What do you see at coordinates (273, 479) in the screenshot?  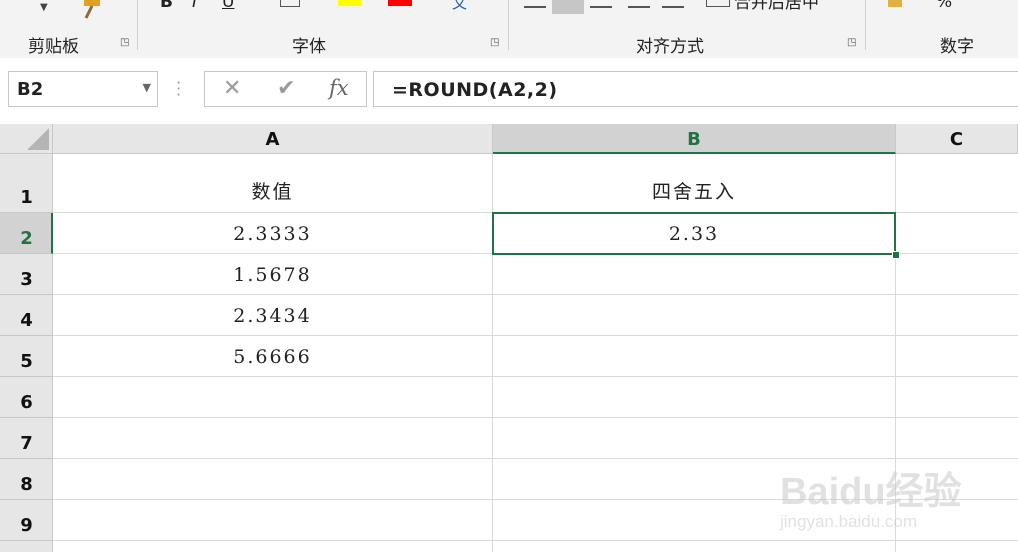 I see `cell-a8` at bounding box center [273, 479].